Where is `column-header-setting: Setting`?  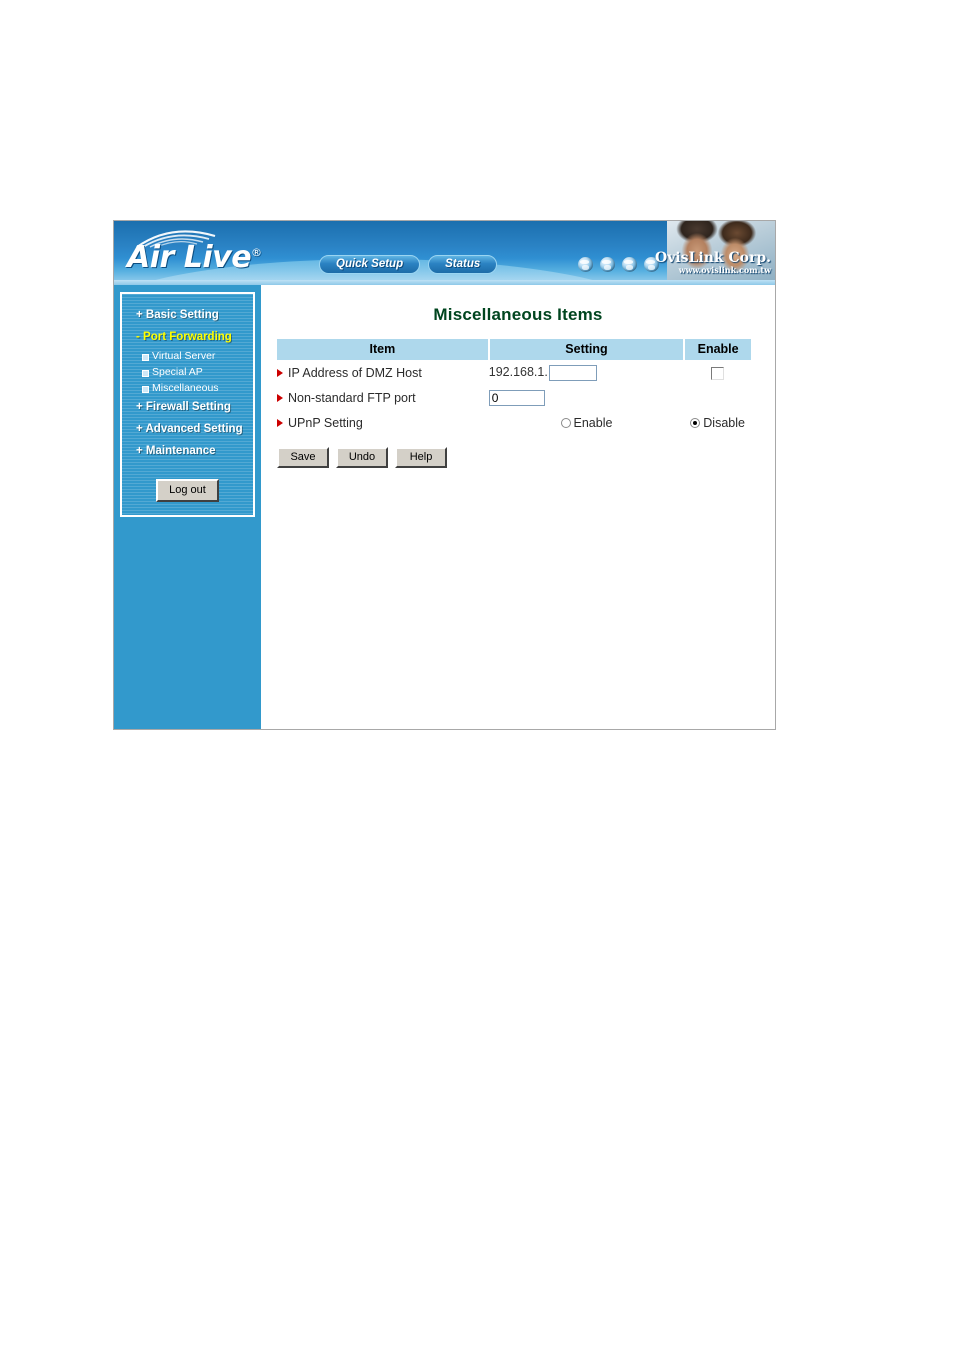 column-header-setting: Setting is located at coordinates (587, 349).